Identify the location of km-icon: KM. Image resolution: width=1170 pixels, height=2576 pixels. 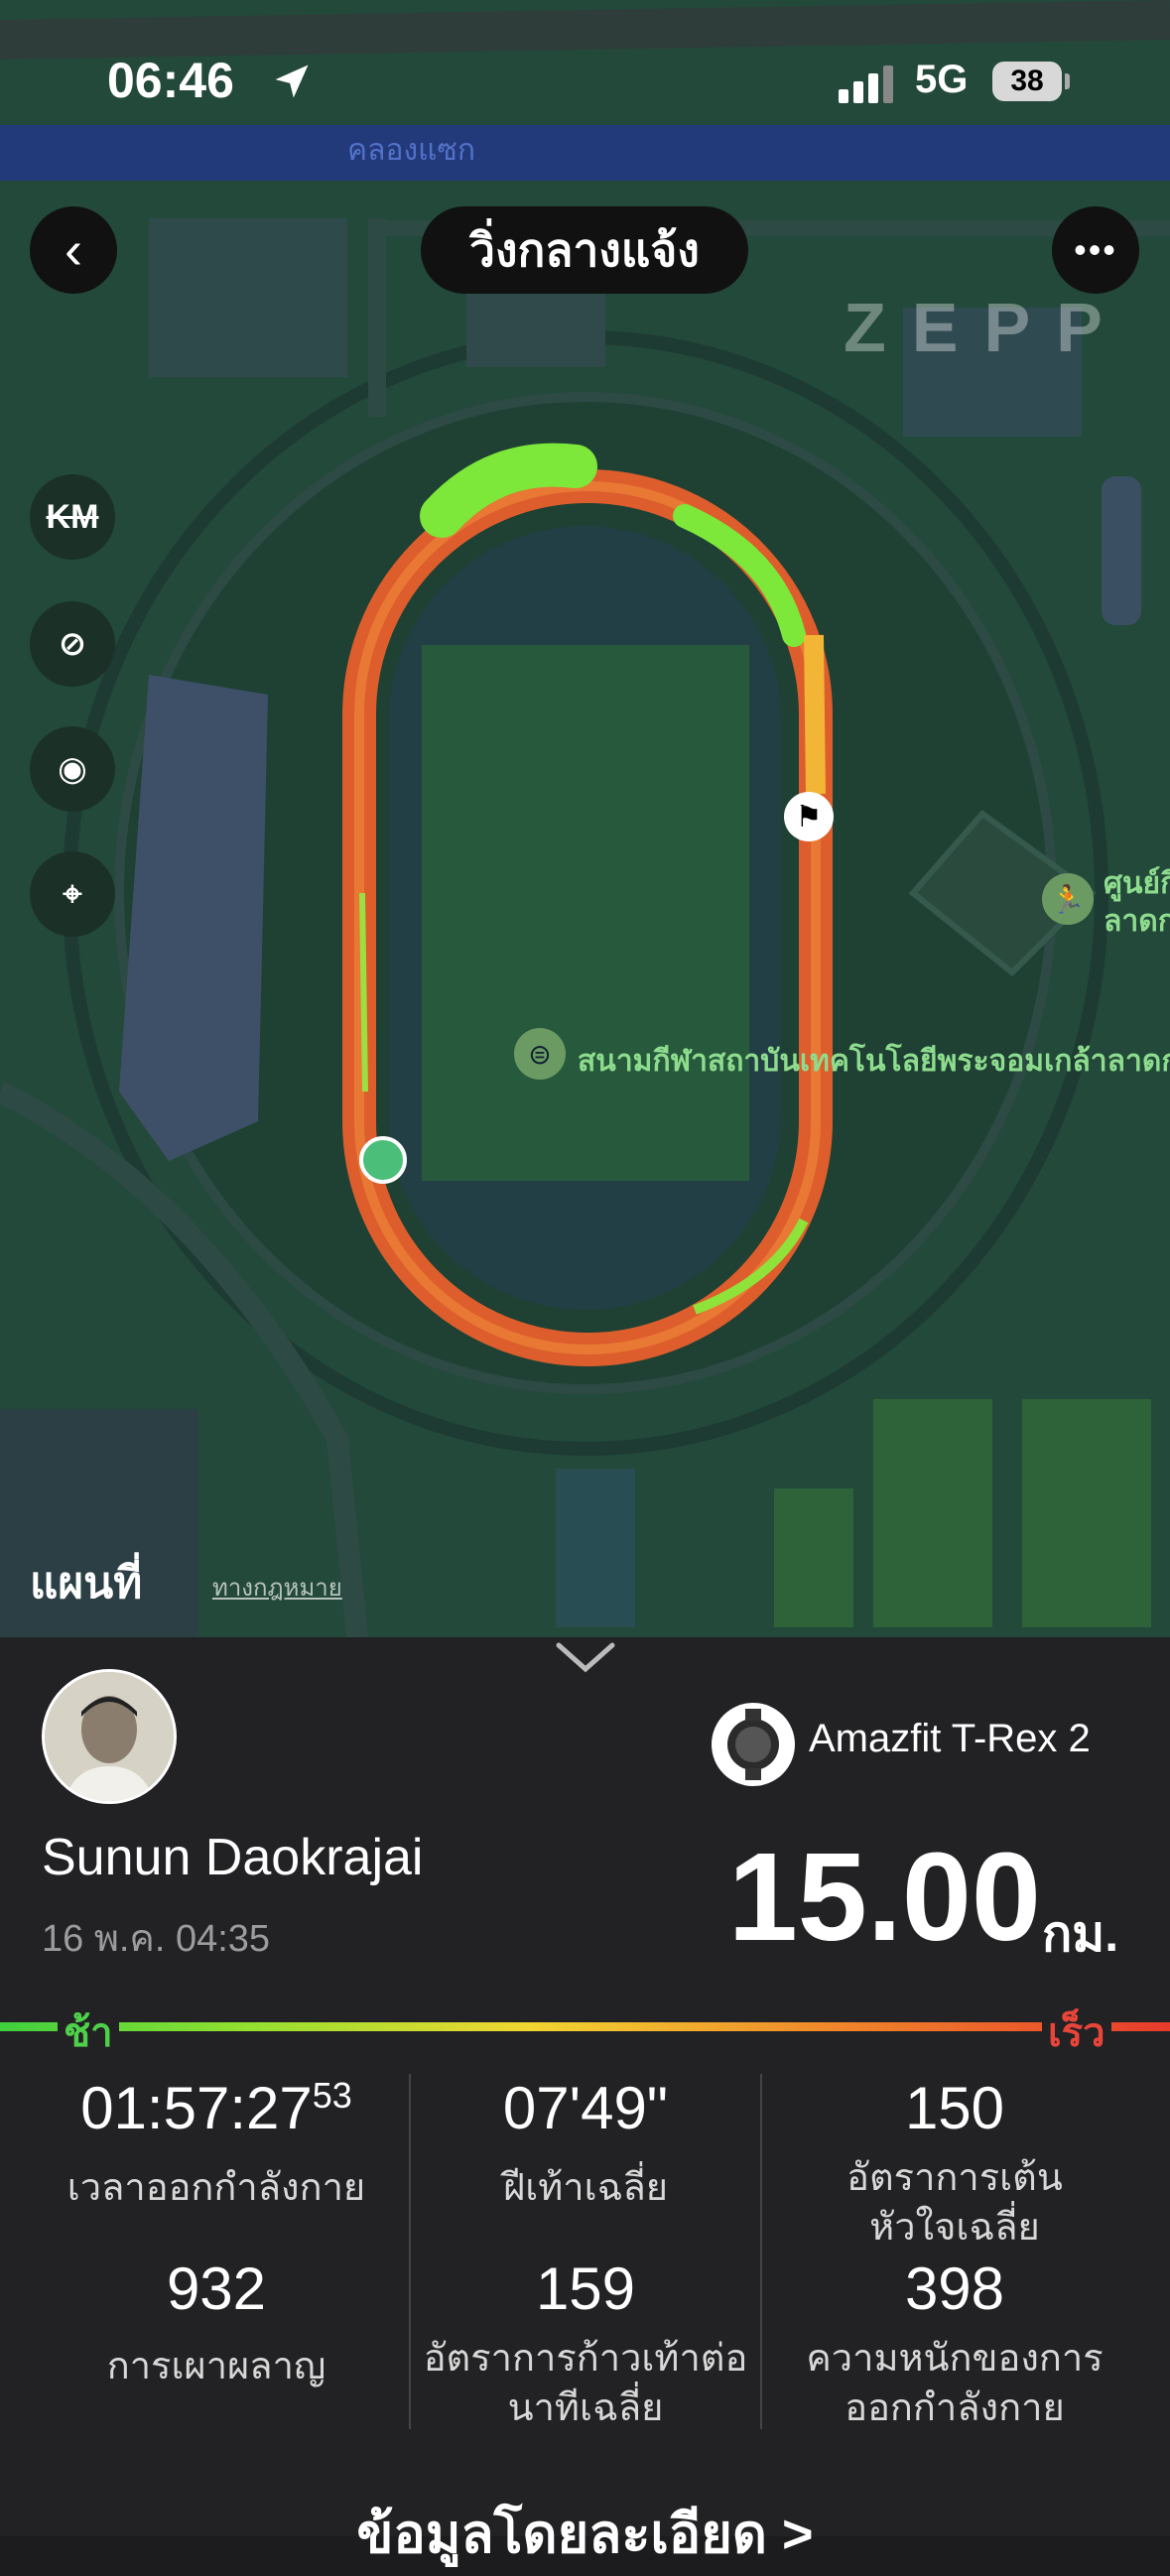
(72, 517).